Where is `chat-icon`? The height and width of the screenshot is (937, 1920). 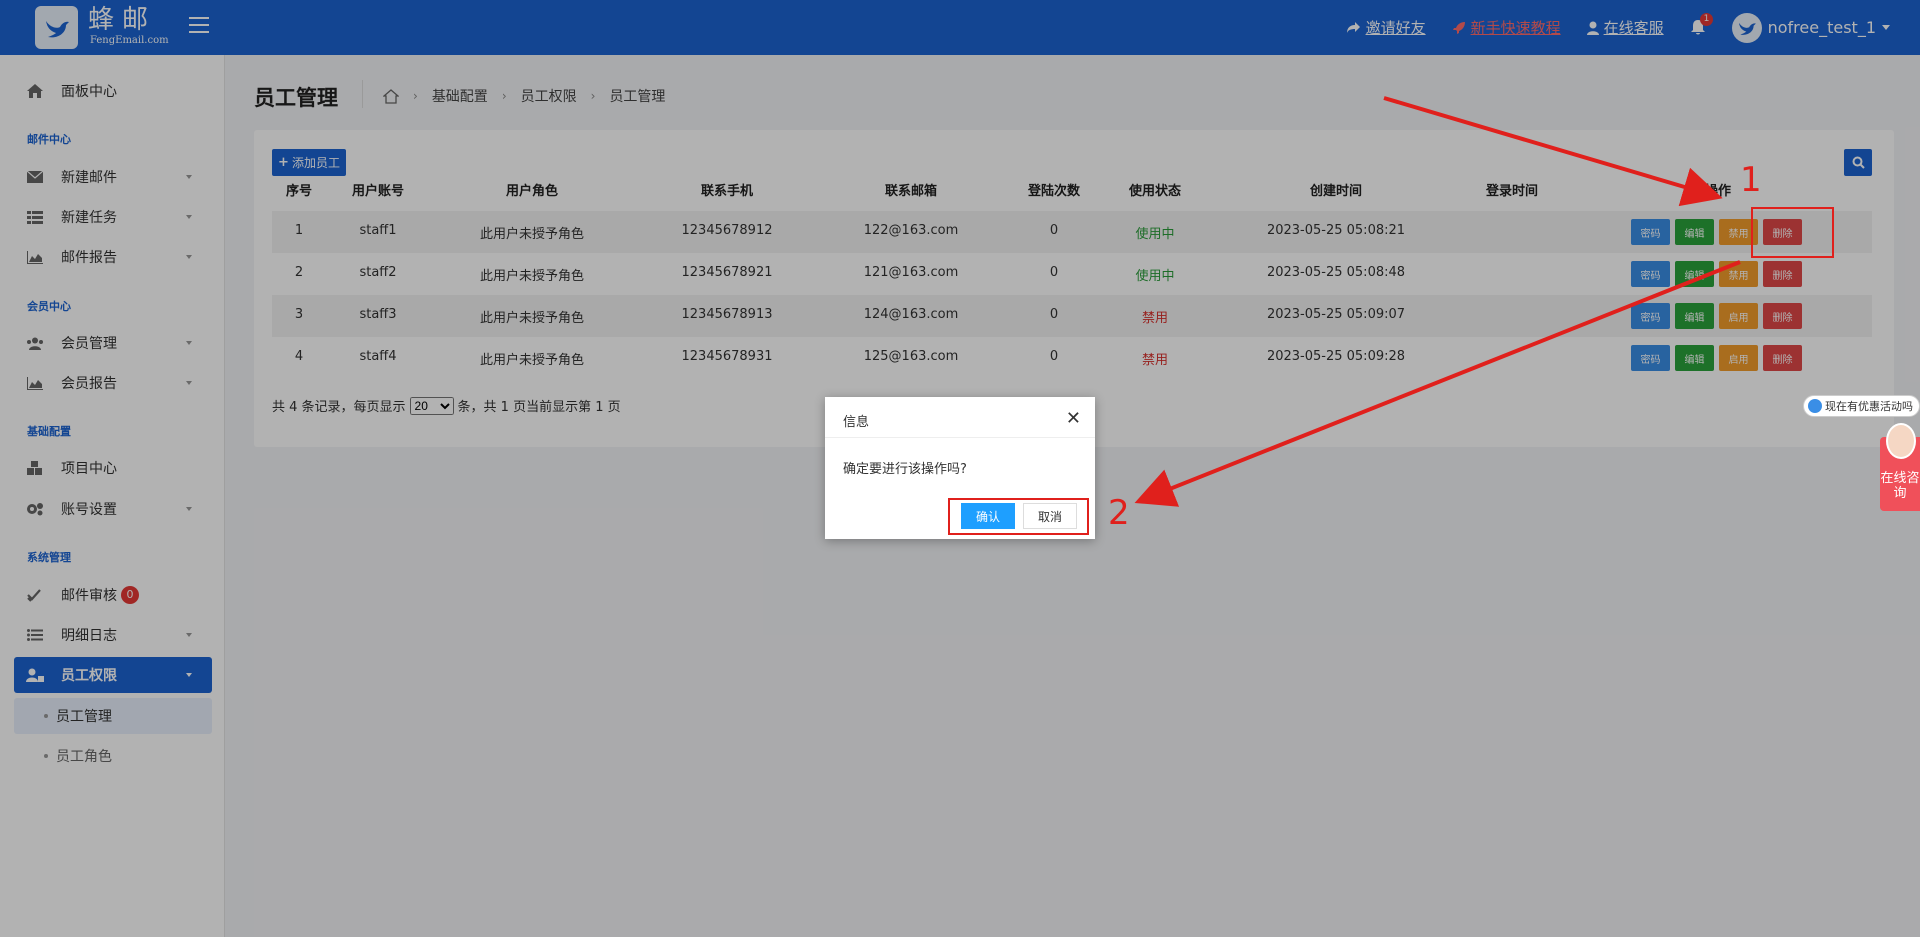
chat-icon is located at coordinates (1815, 406).